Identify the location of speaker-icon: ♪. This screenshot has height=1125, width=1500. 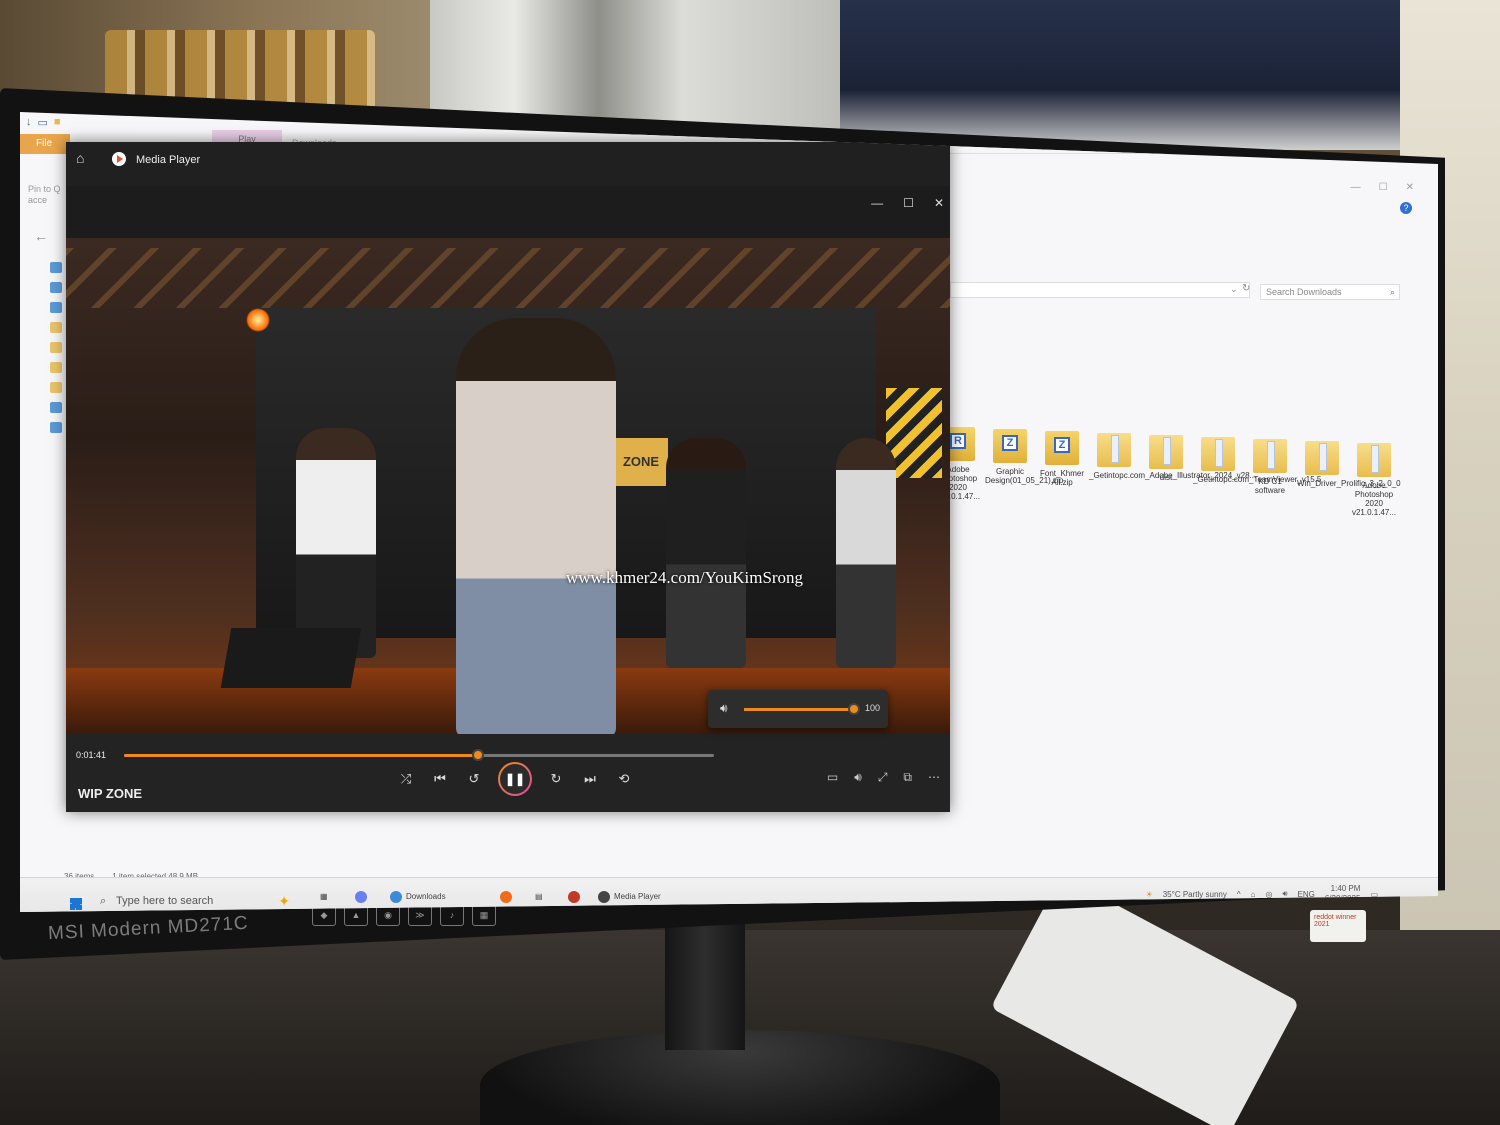
(452, 915).